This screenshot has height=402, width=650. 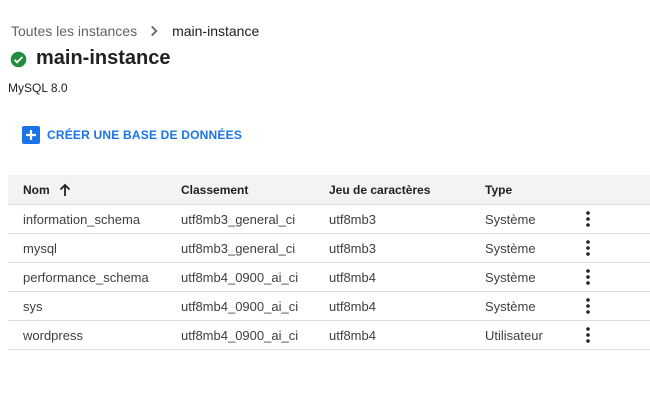 I want to click on page-title: main-instance, so click(x=103, y=58).